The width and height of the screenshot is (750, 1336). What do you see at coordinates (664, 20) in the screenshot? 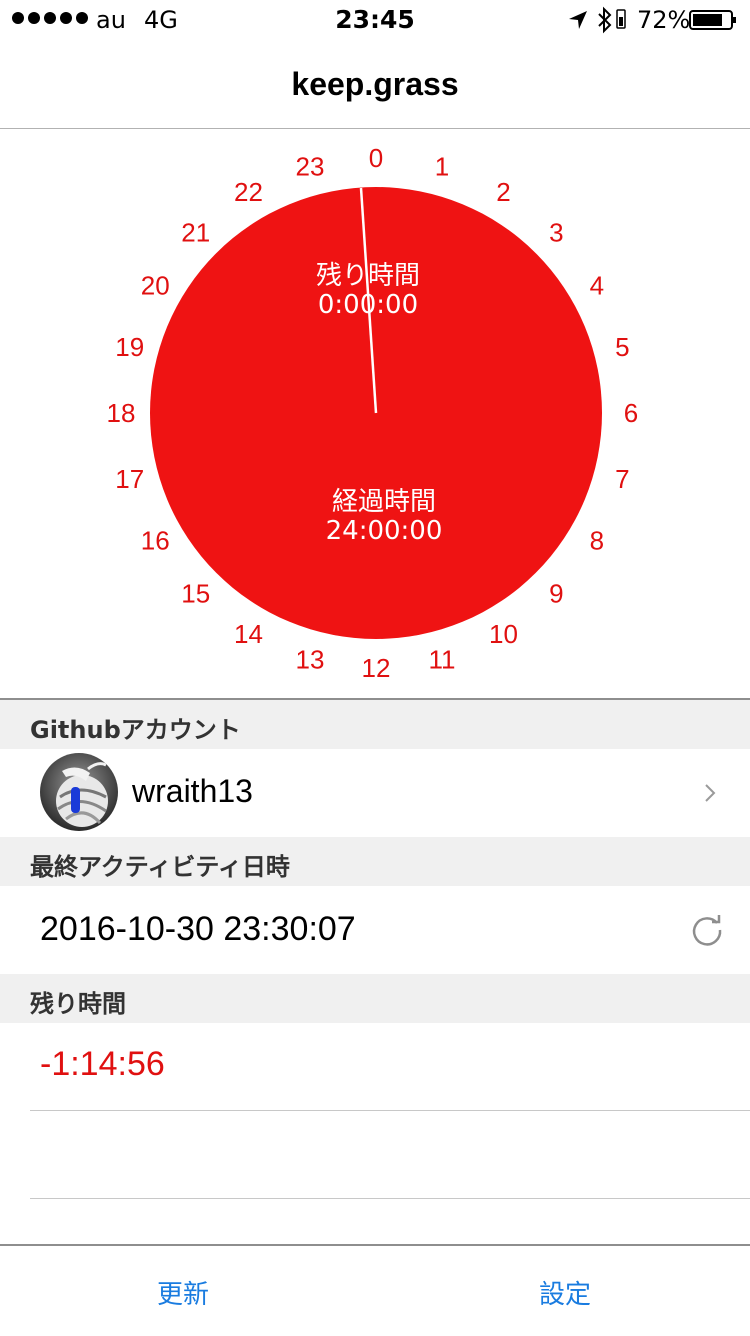
I see `battery-percent: 72%` at bounding box center [664, 20].